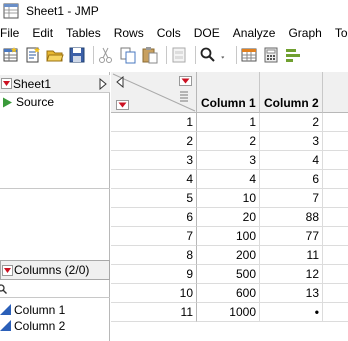 Image resolution: width=348 pixels, height=341 pixels. I want to click on row-label-icon, so click(184, 96).